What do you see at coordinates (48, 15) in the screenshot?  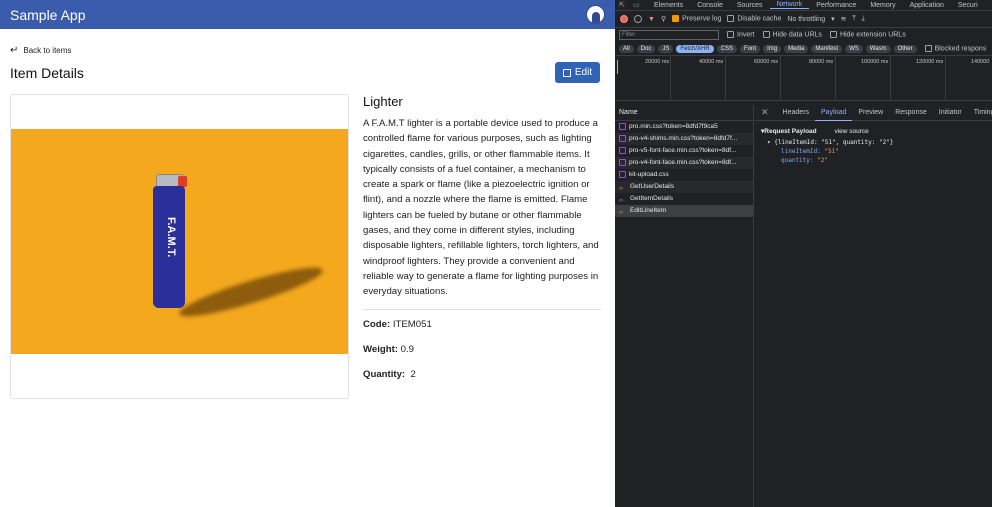 I see `app-brand: Sample App` at bounding box center [48, 15].